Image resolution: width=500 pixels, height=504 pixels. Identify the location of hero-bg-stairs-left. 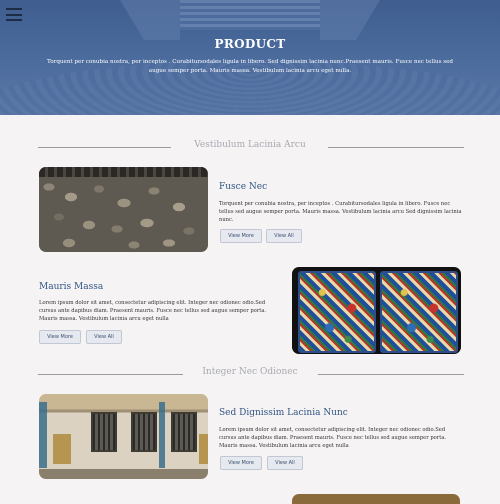
(150, 20).